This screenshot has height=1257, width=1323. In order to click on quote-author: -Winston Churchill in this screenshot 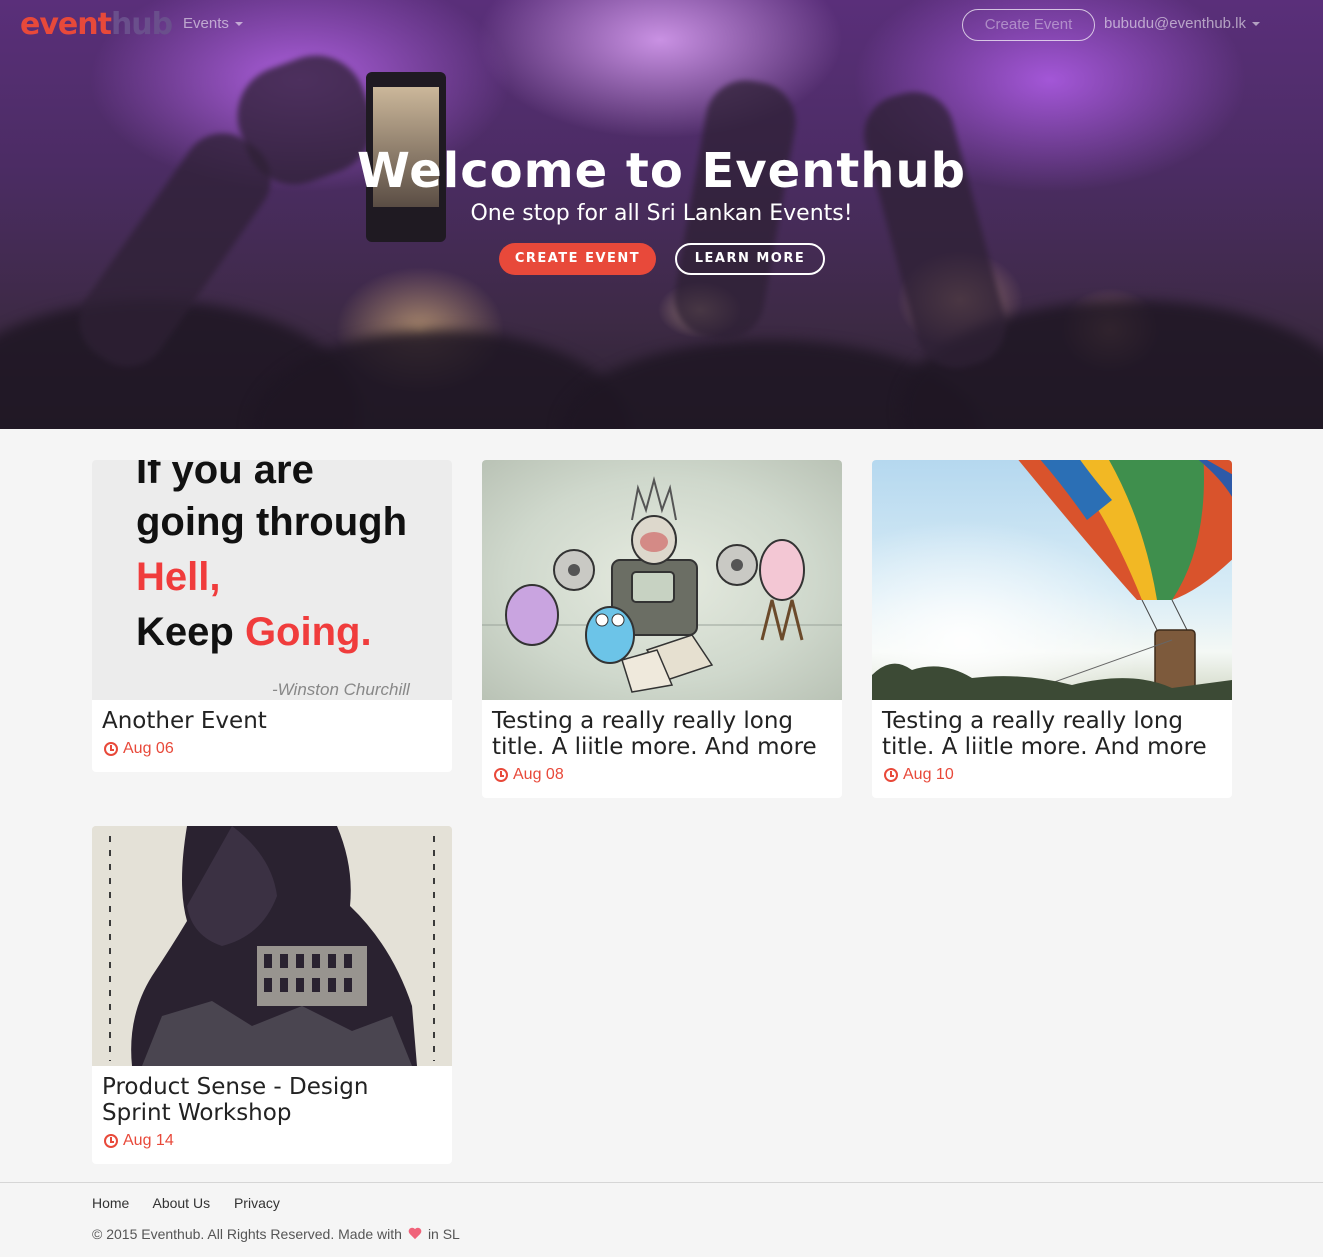, I will do `click(341, 689)`.